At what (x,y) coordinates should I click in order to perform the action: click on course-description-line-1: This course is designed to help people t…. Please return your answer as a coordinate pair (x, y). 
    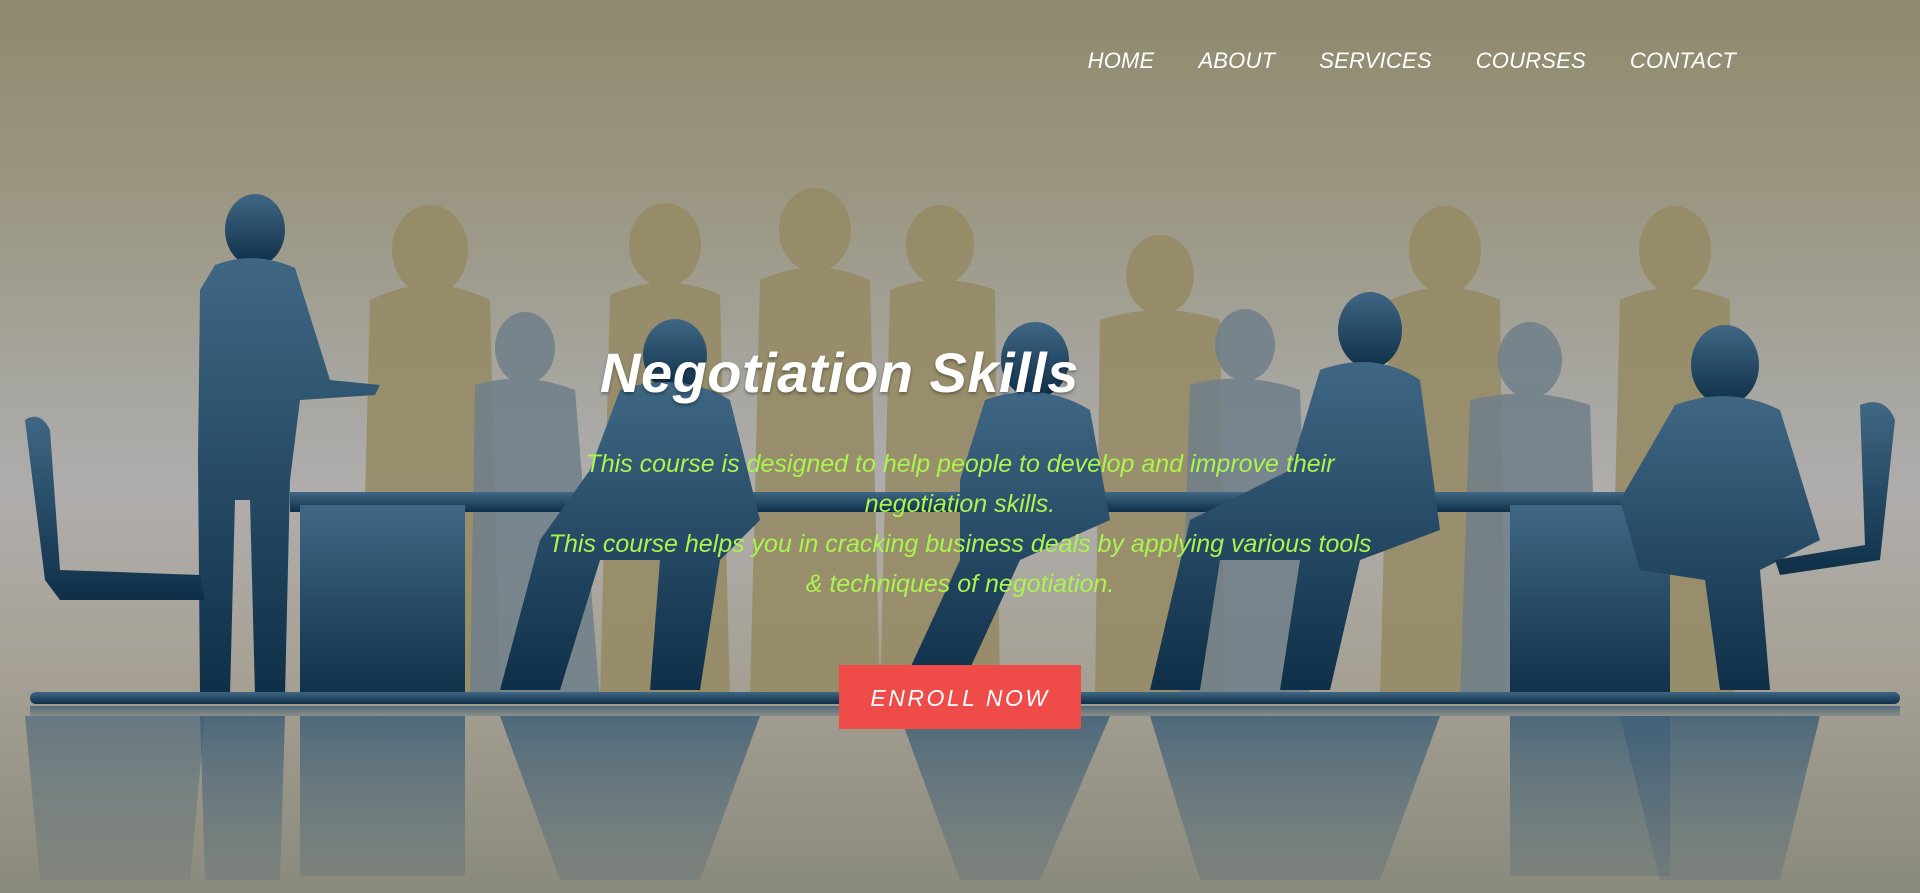
    Looking at the image, I should click on (960, 484).